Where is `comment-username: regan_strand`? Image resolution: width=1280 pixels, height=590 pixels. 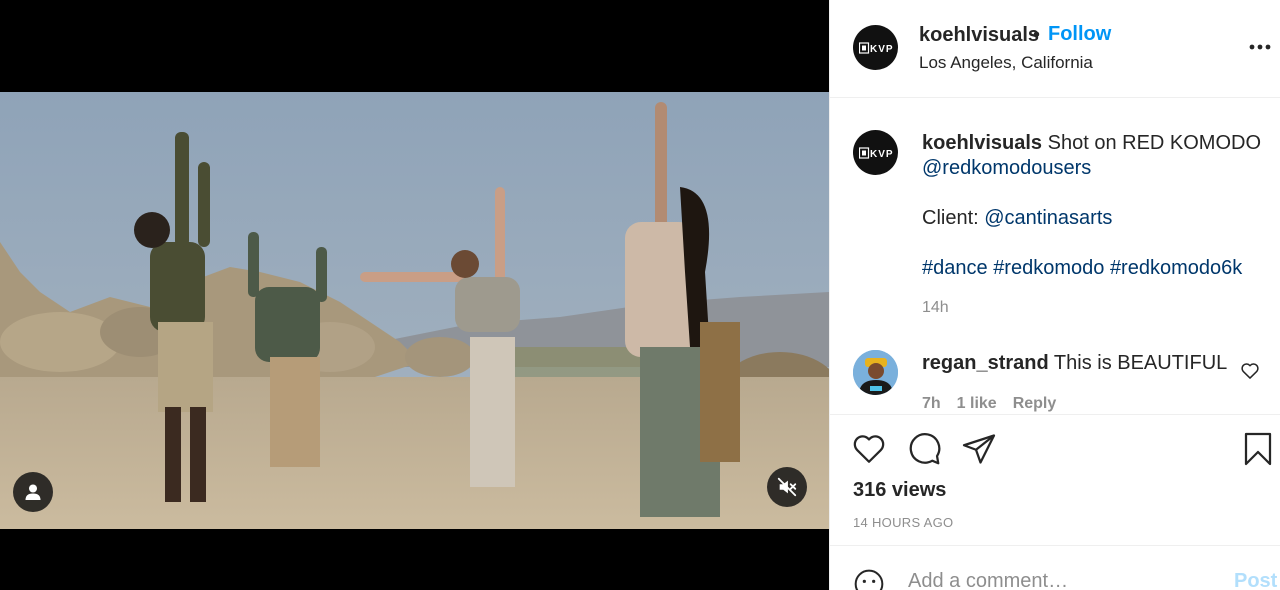
comment-username: regan_strand is located at coordinates (985, 363).